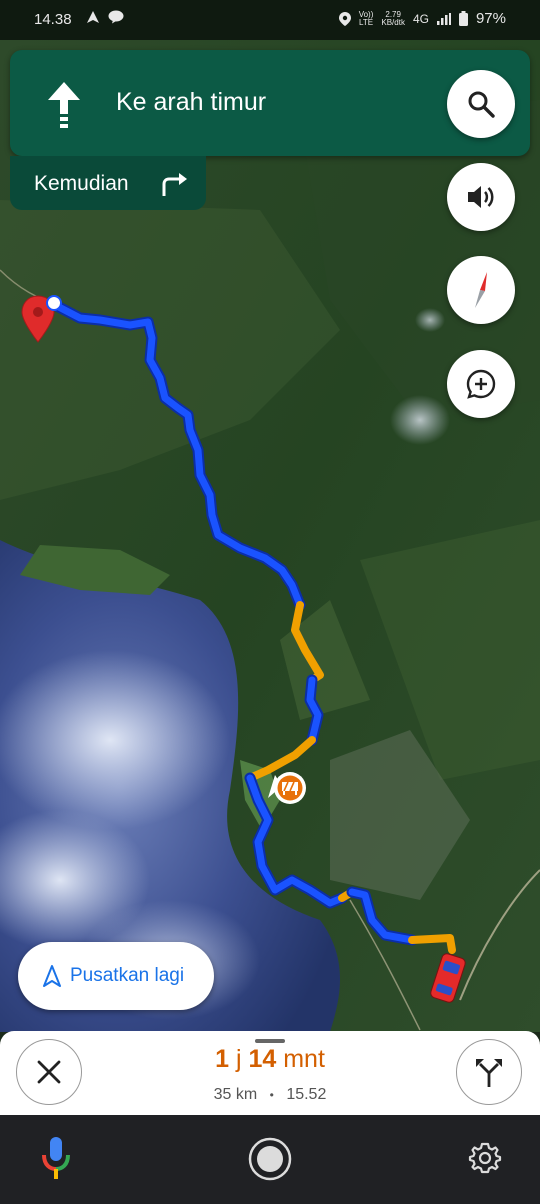 The width and height of the screenshot is (540, 1204). I want to click on eta-hours: 1, so click(222, 1059).